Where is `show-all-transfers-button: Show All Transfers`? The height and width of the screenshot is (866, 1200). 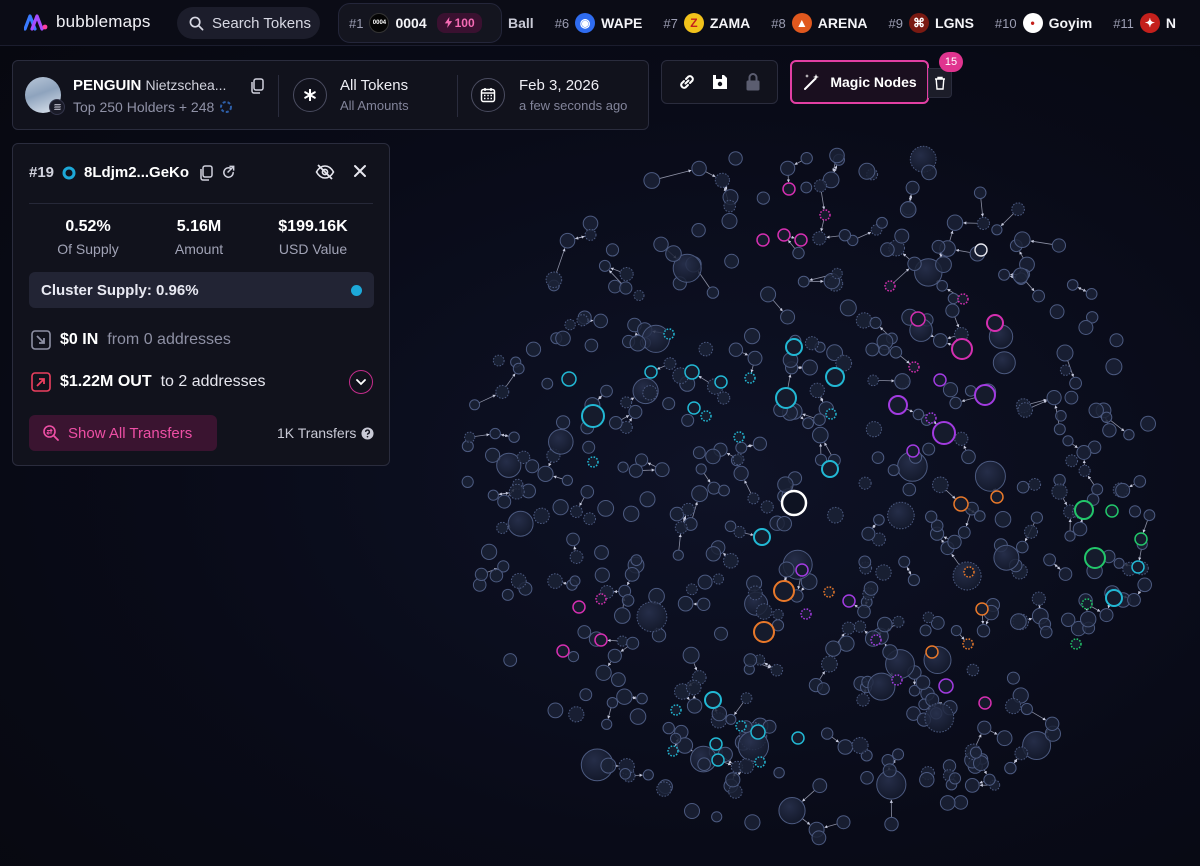
show-all-transfers-button: Show All Transfers is located at coordinates (123, 433).